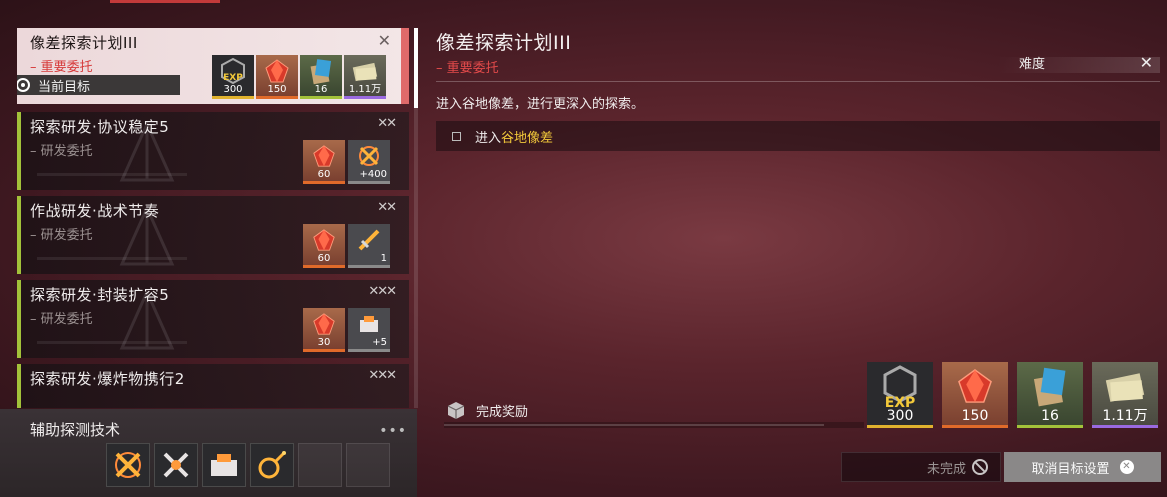  I want to click on detail-reward-currency: 1.11万, so click(1125, 395).